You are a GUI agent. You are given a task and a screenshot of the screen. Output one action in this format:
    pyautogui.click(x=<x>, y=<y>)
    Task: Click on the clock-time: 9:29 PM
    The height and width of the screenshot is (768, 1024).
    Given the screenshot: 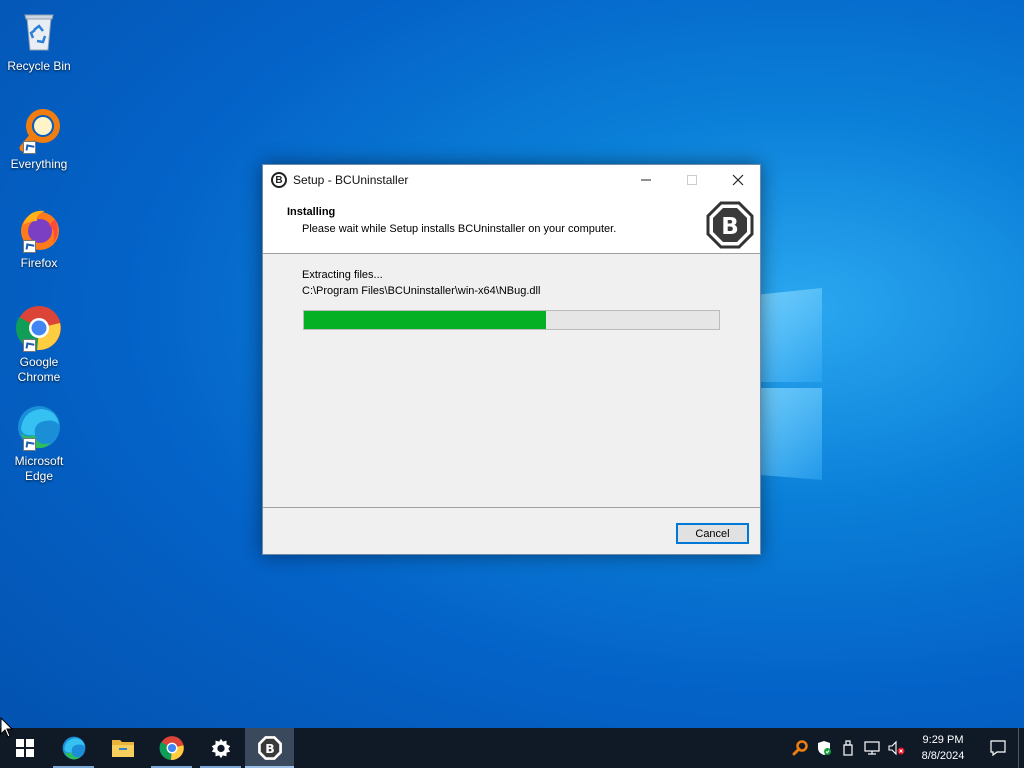 What is the action you would take?
    pyautogui.click(x=943, y=740)
    